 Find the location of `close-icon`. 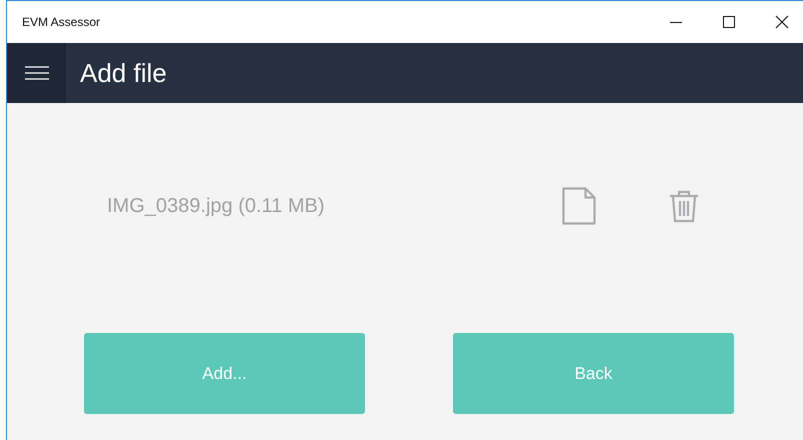

close-icon is located at coordinates (782, 22).